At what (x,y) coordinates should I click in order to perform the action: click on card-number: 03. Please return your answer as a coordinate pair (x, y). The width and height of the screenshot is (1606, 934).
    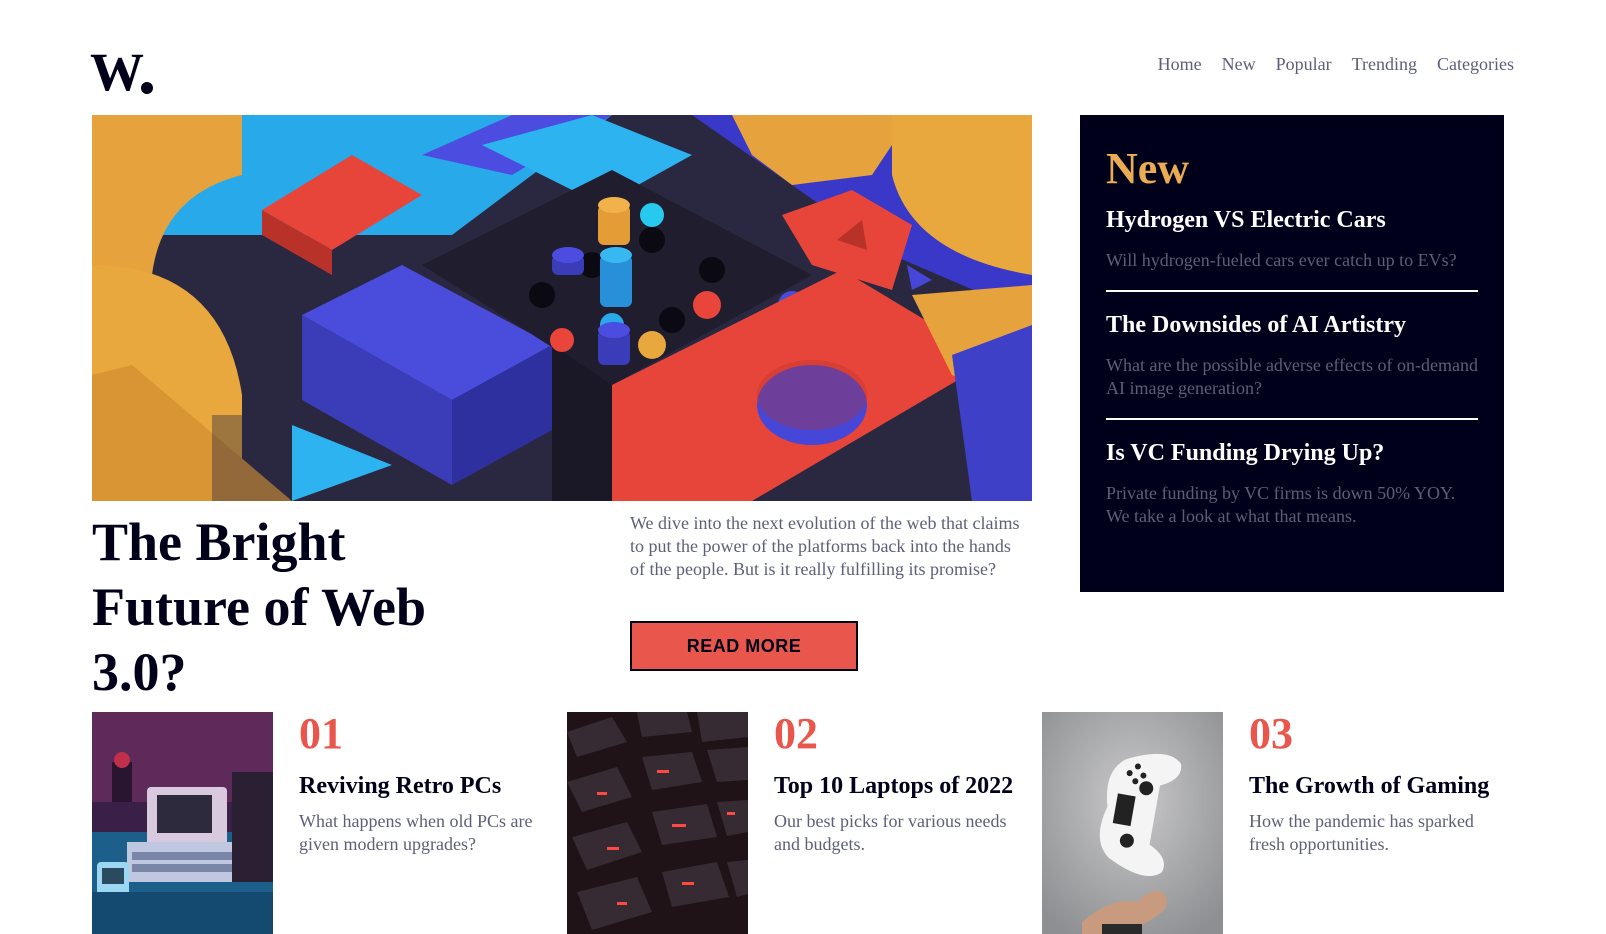
    Looking at the image, I should click on (1271, 733).